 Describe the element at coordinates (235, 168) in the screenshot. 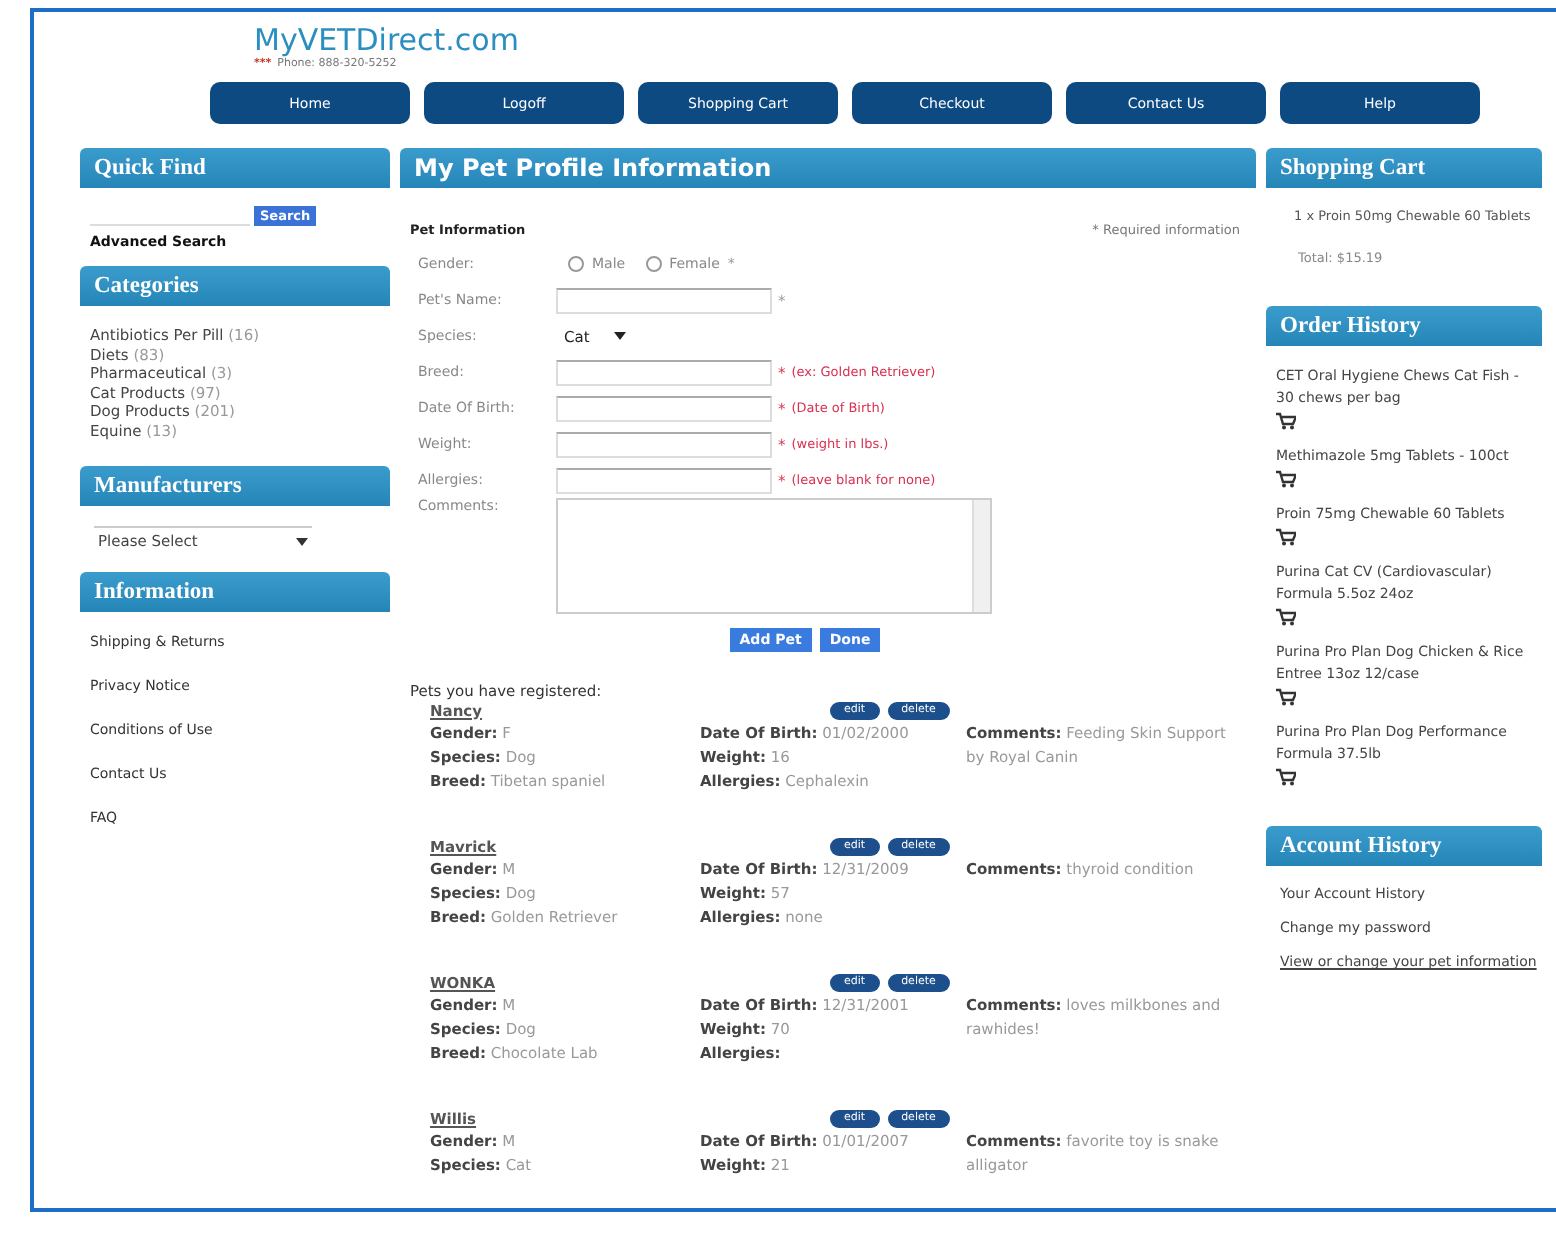

I see `section-header: Quick Find` at that location.